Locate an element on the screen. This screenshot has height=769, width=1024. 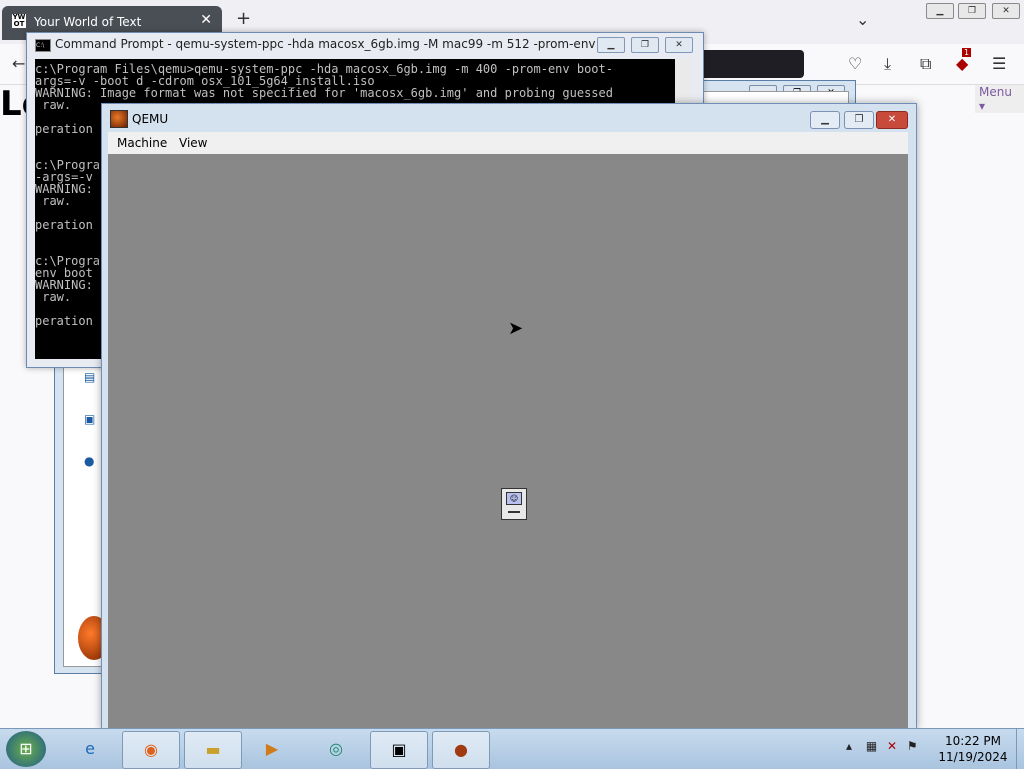
extensions-icon: ⧉ is located at coordinates (925, 64).